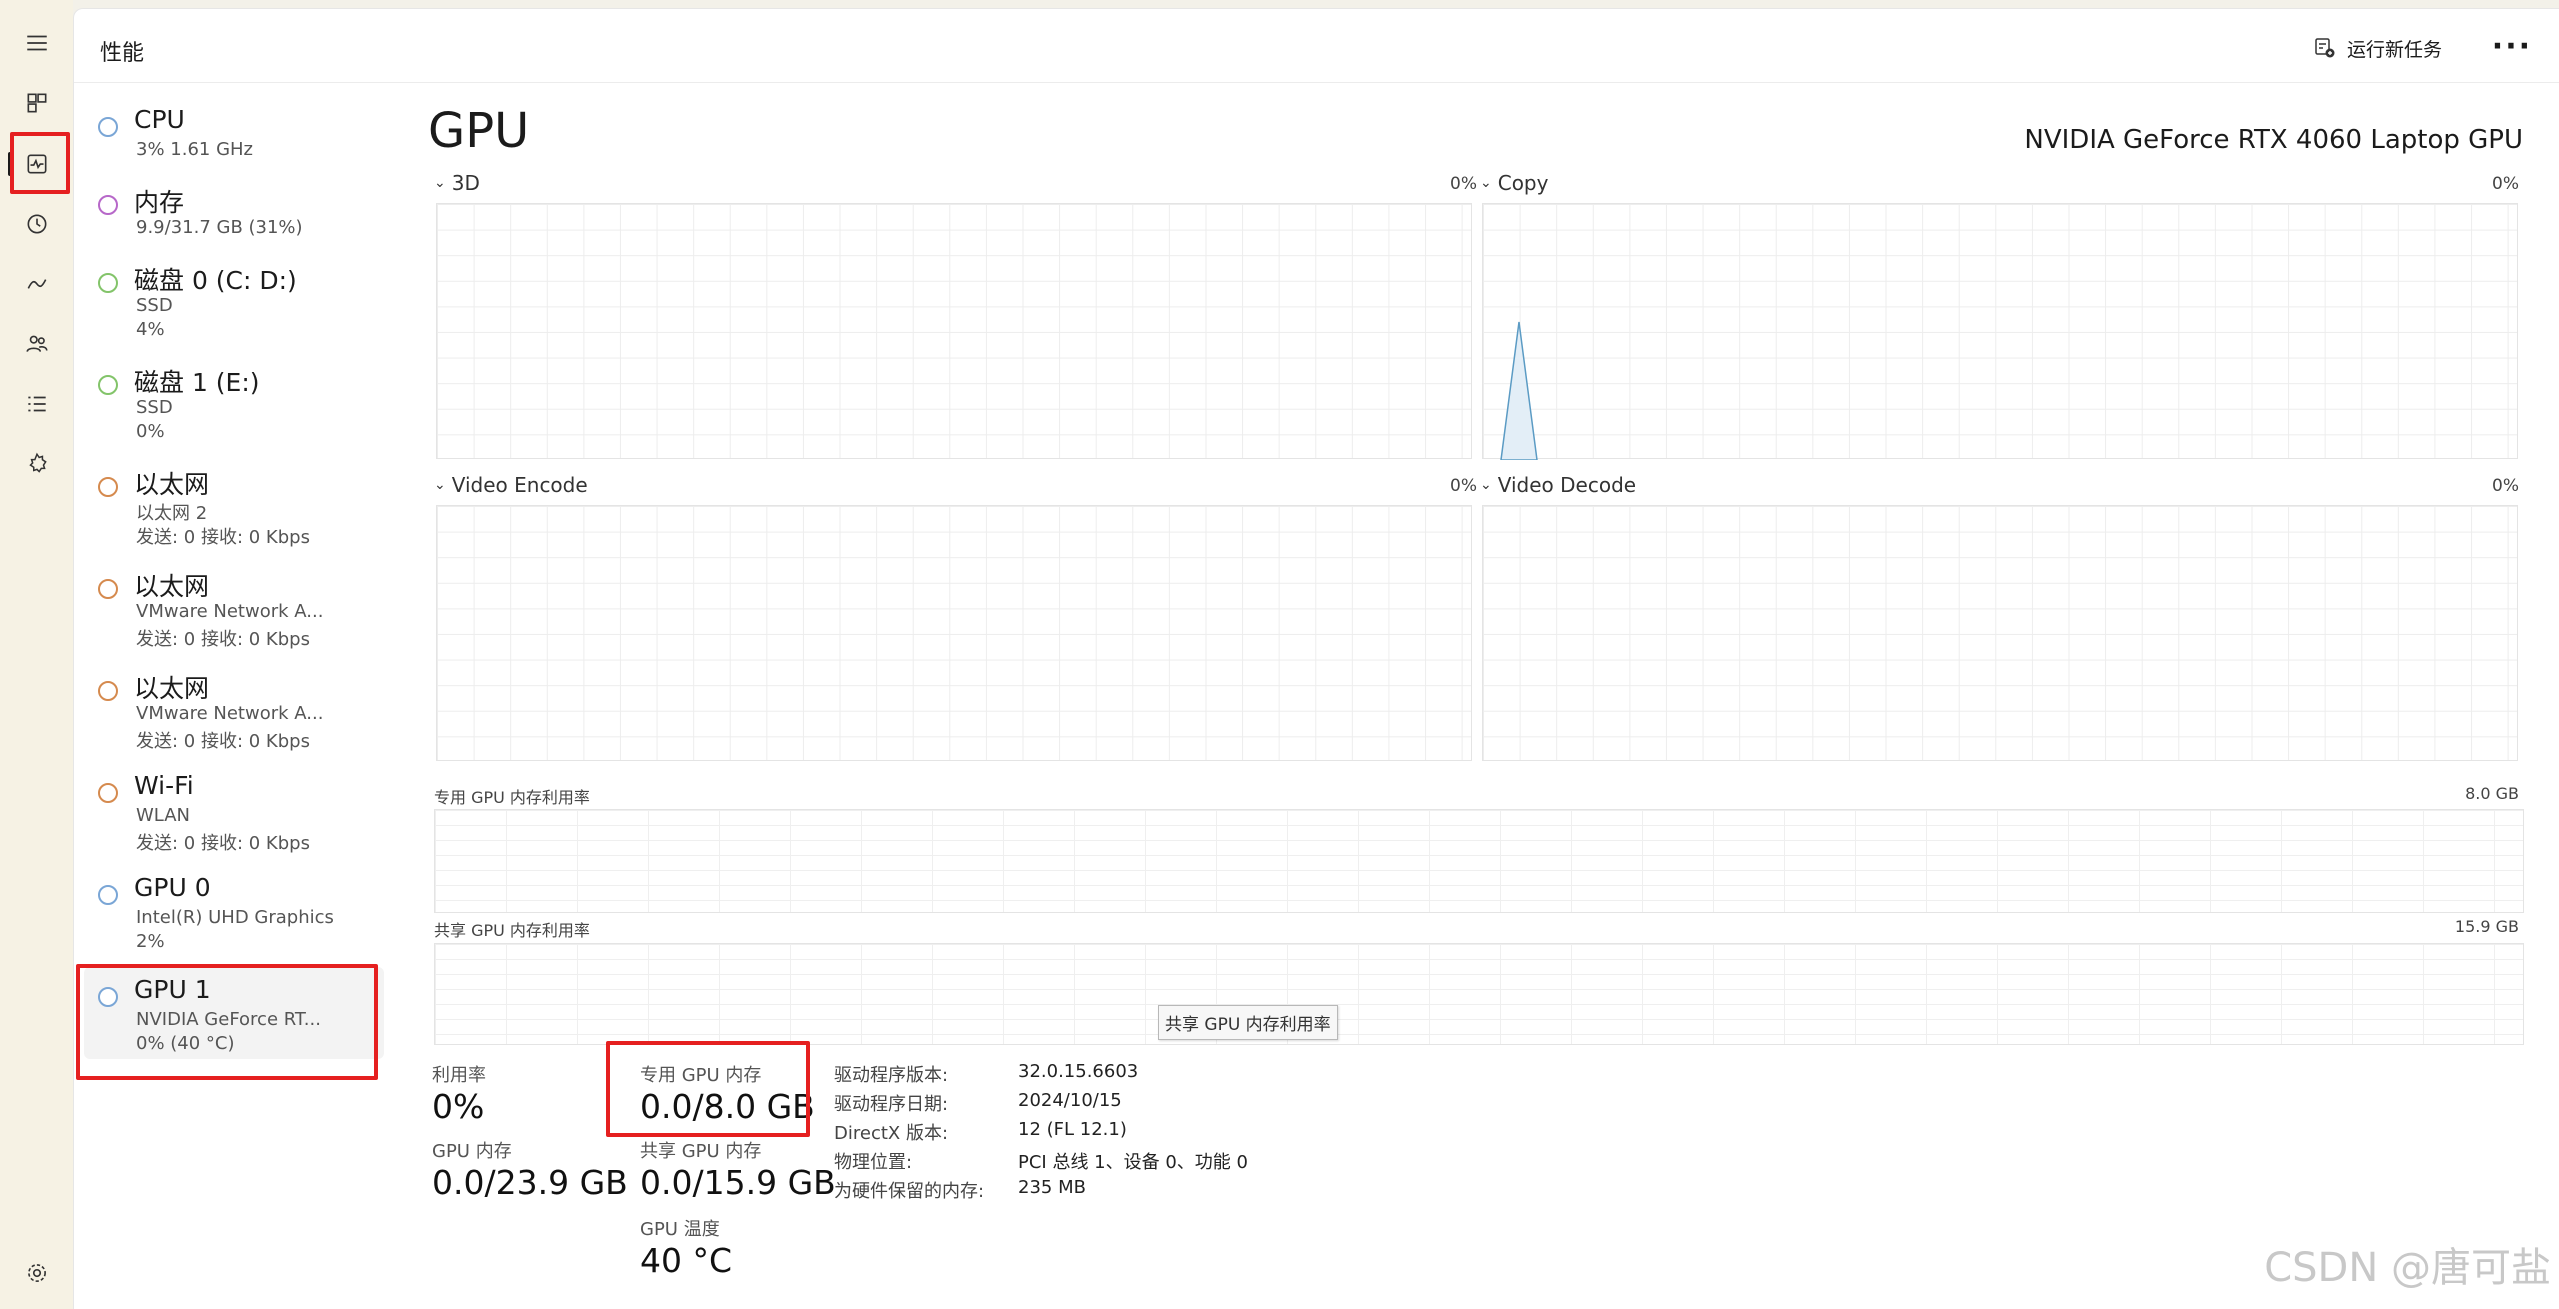  What do you see at coordinates (234, 817) in the screenshot?
I see `sidebar-item: Wi-Fi WLAN 发送: 0 接收: 0 Kbps` at bounding box center [234, 817].